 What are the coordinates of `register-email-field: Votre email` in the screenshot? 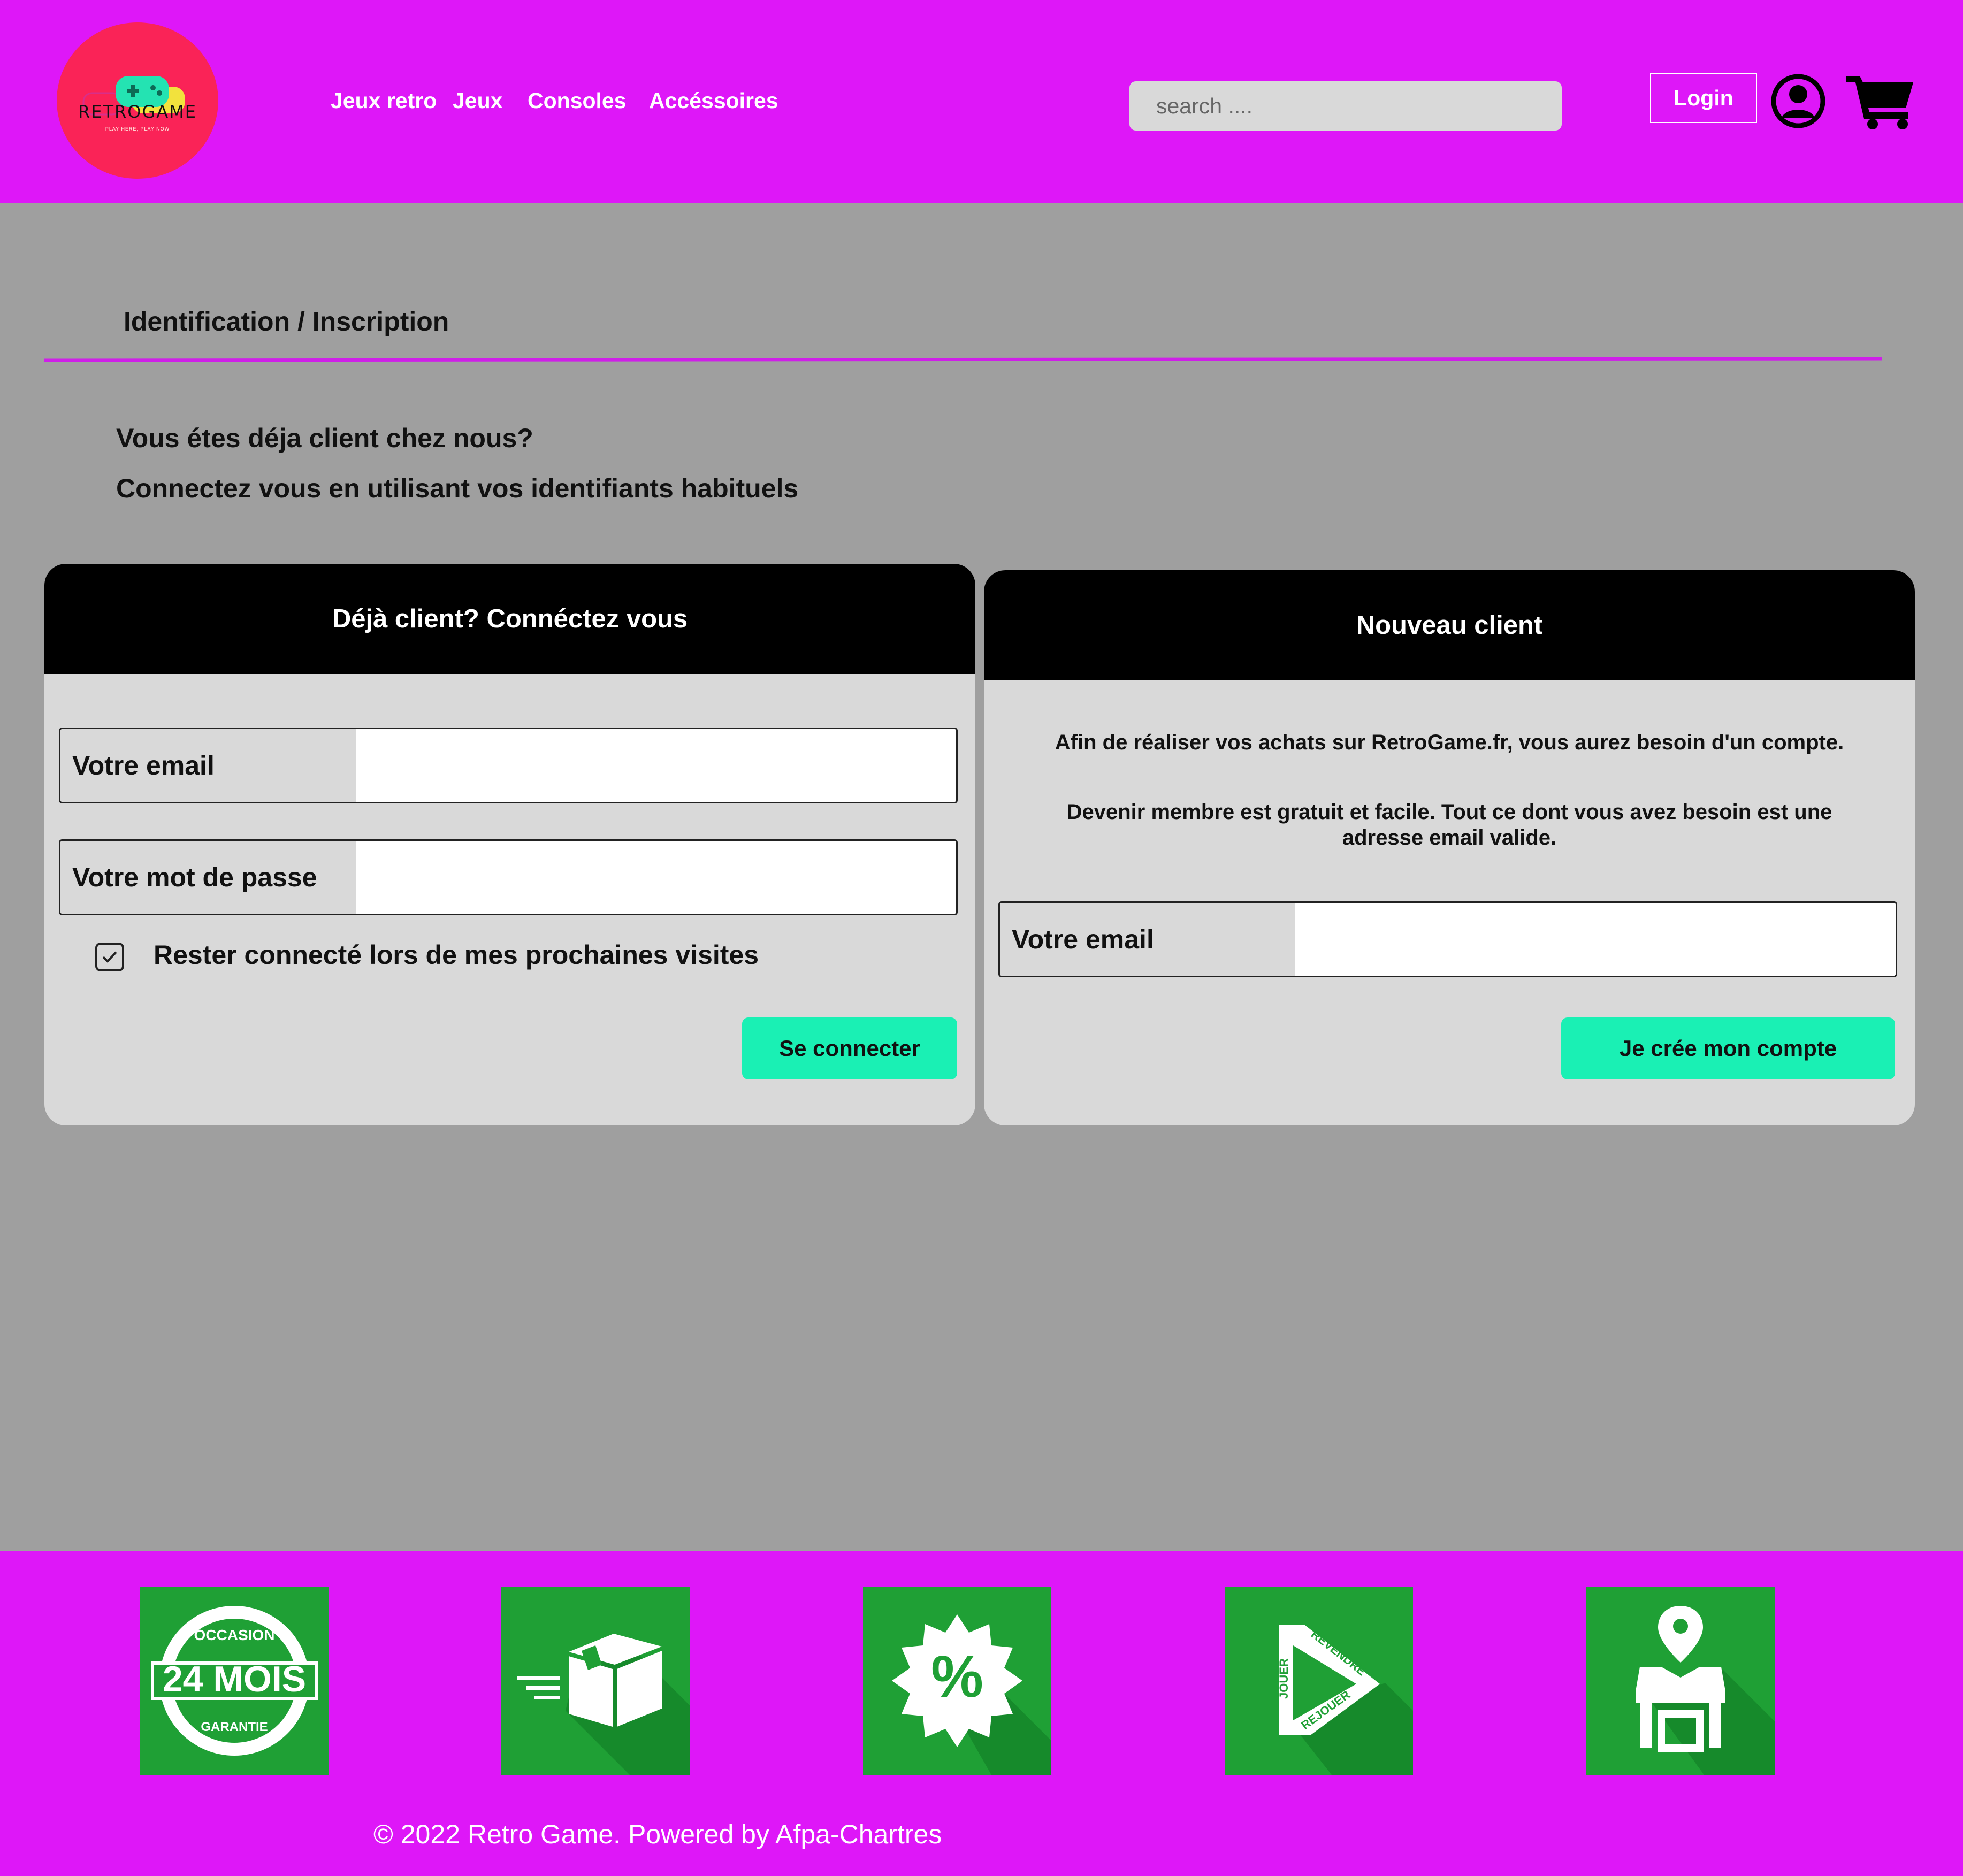 It's located at (1447, 939).